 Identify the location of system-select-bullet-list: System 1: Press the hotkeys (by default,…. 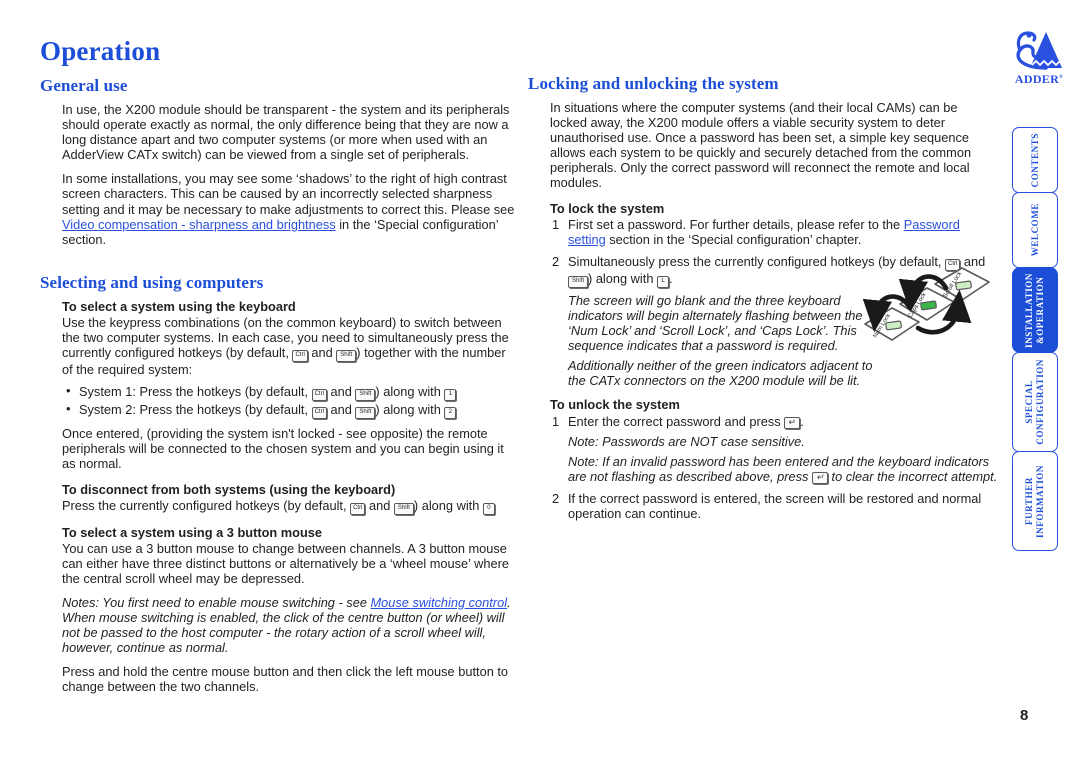
(288, 401).